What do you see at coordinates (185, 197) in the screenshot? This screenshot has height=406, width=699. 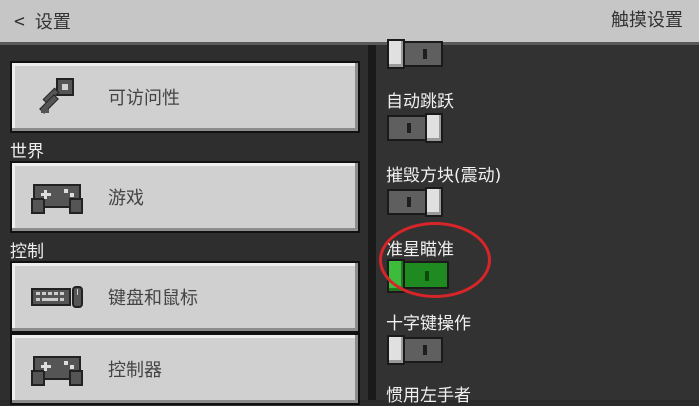 I see `sidebar-item-game: 游戏` at bounding box center [185, 197].